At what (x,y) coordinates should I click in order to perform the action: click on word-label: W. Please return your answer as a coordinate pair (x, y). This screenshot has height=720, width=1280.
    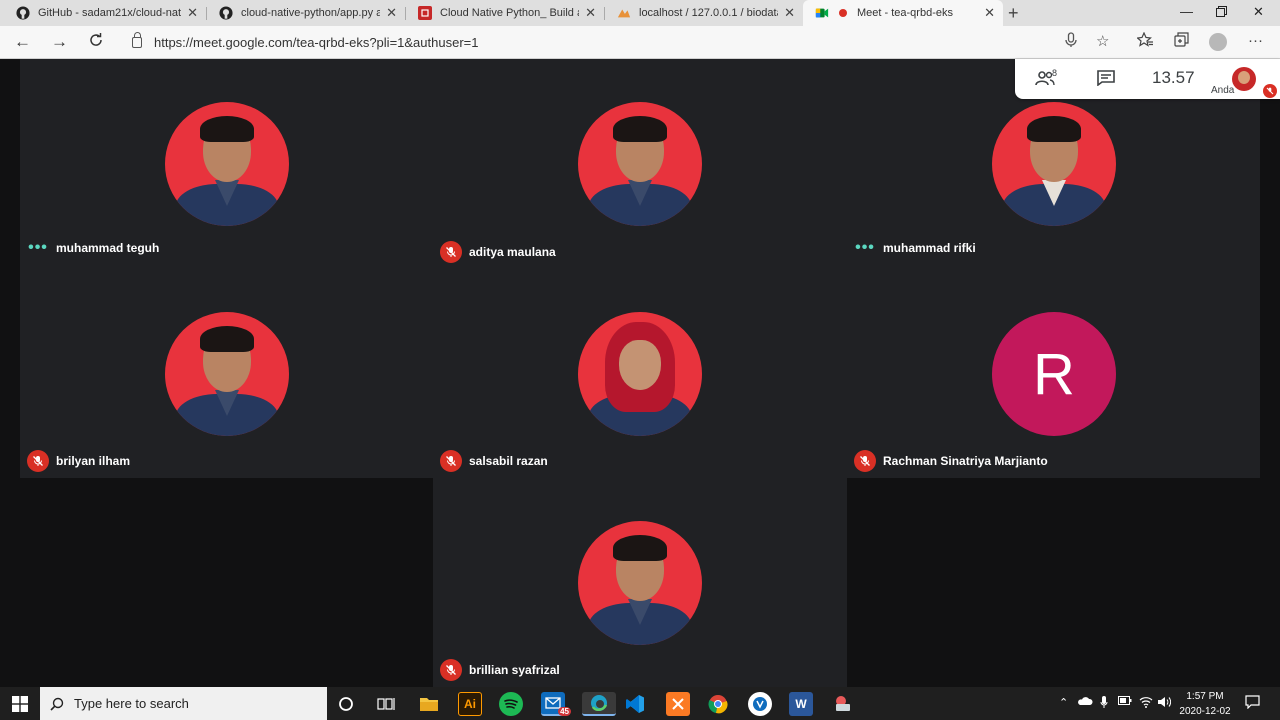
    Looking at the image, I should click on (801, 704).